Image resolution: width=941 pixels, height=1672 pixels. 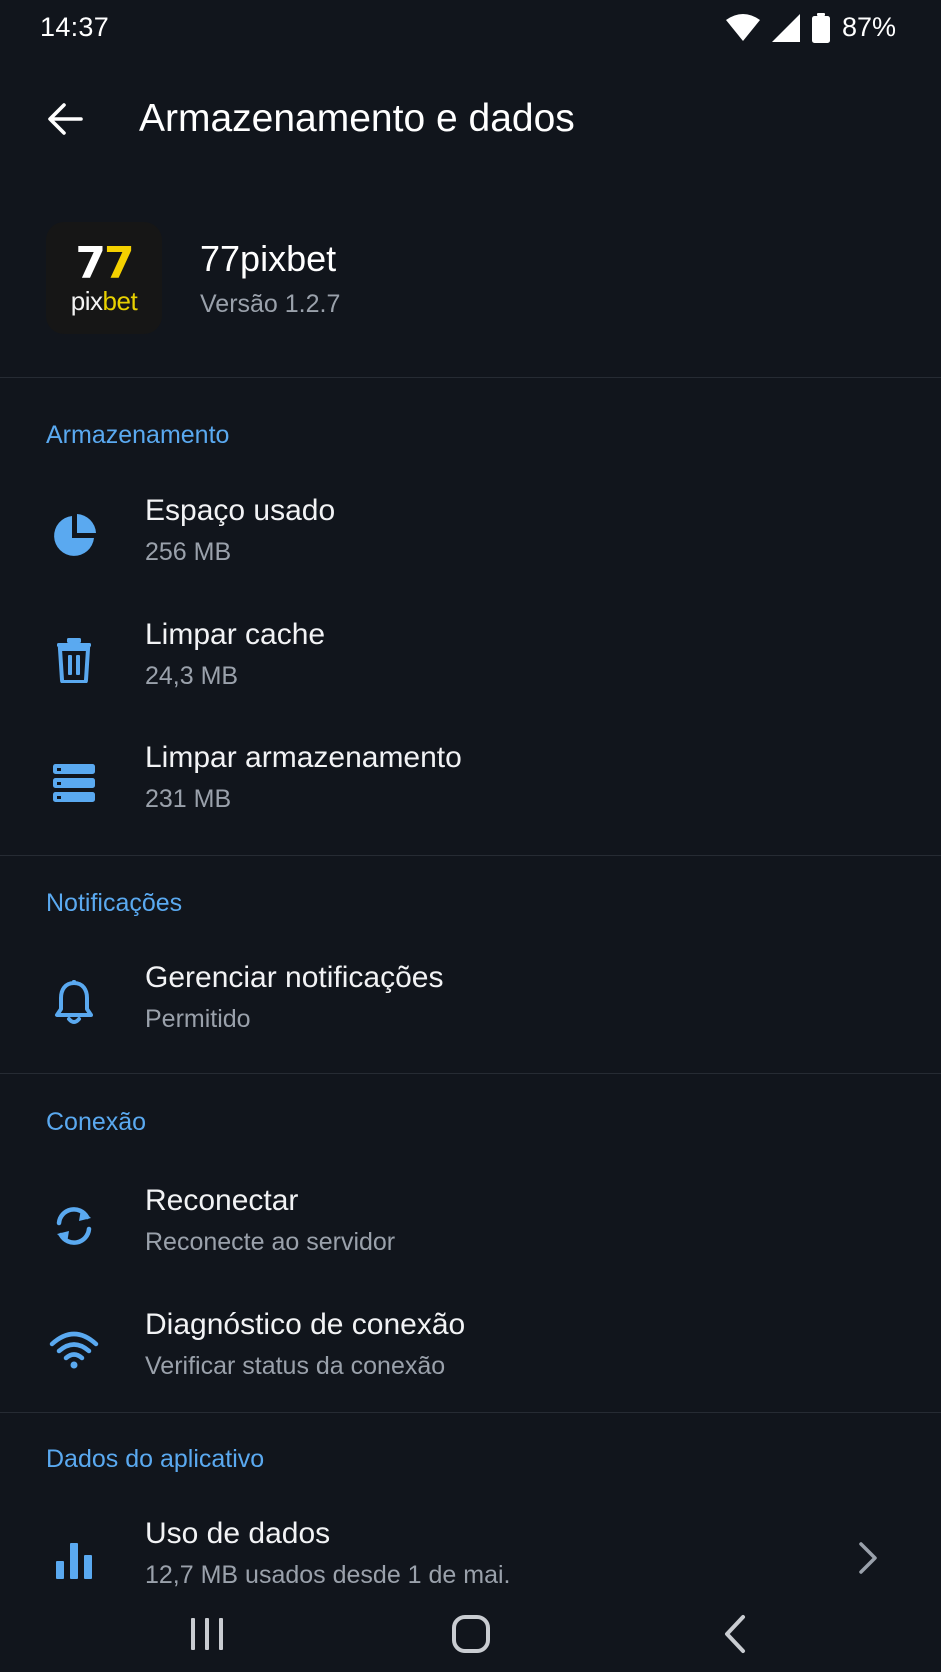 I want to click on arrow-left-icon, so click(x=65, y=119).